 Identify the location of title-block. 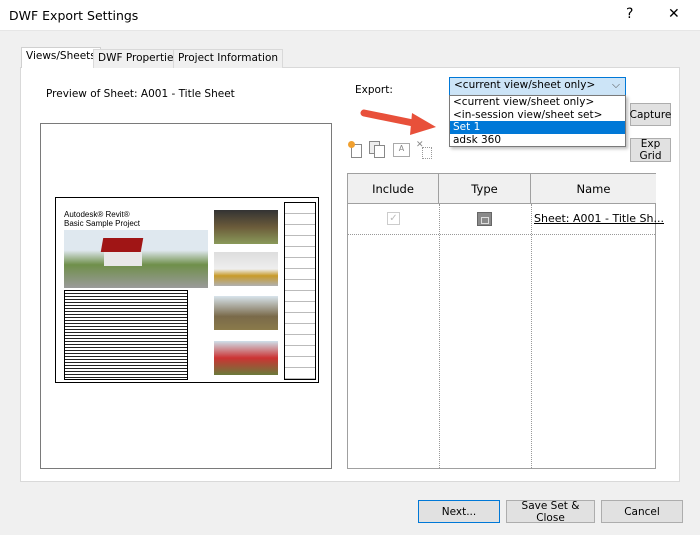
(300, 291).